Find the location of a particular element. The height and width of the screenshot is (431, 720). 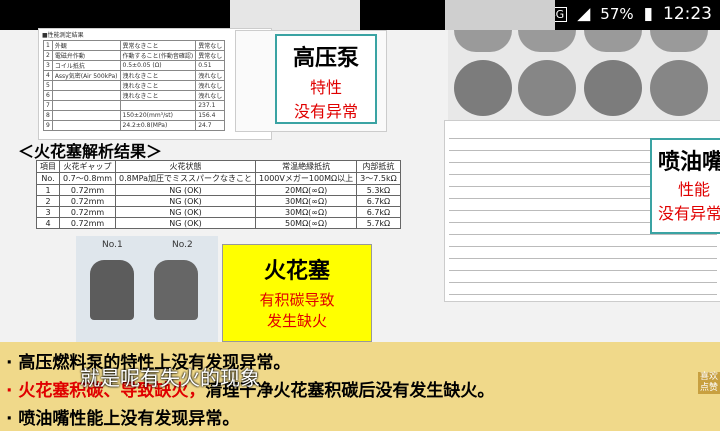

spec-table-cell: 9 is located at coordinates (48, 125).